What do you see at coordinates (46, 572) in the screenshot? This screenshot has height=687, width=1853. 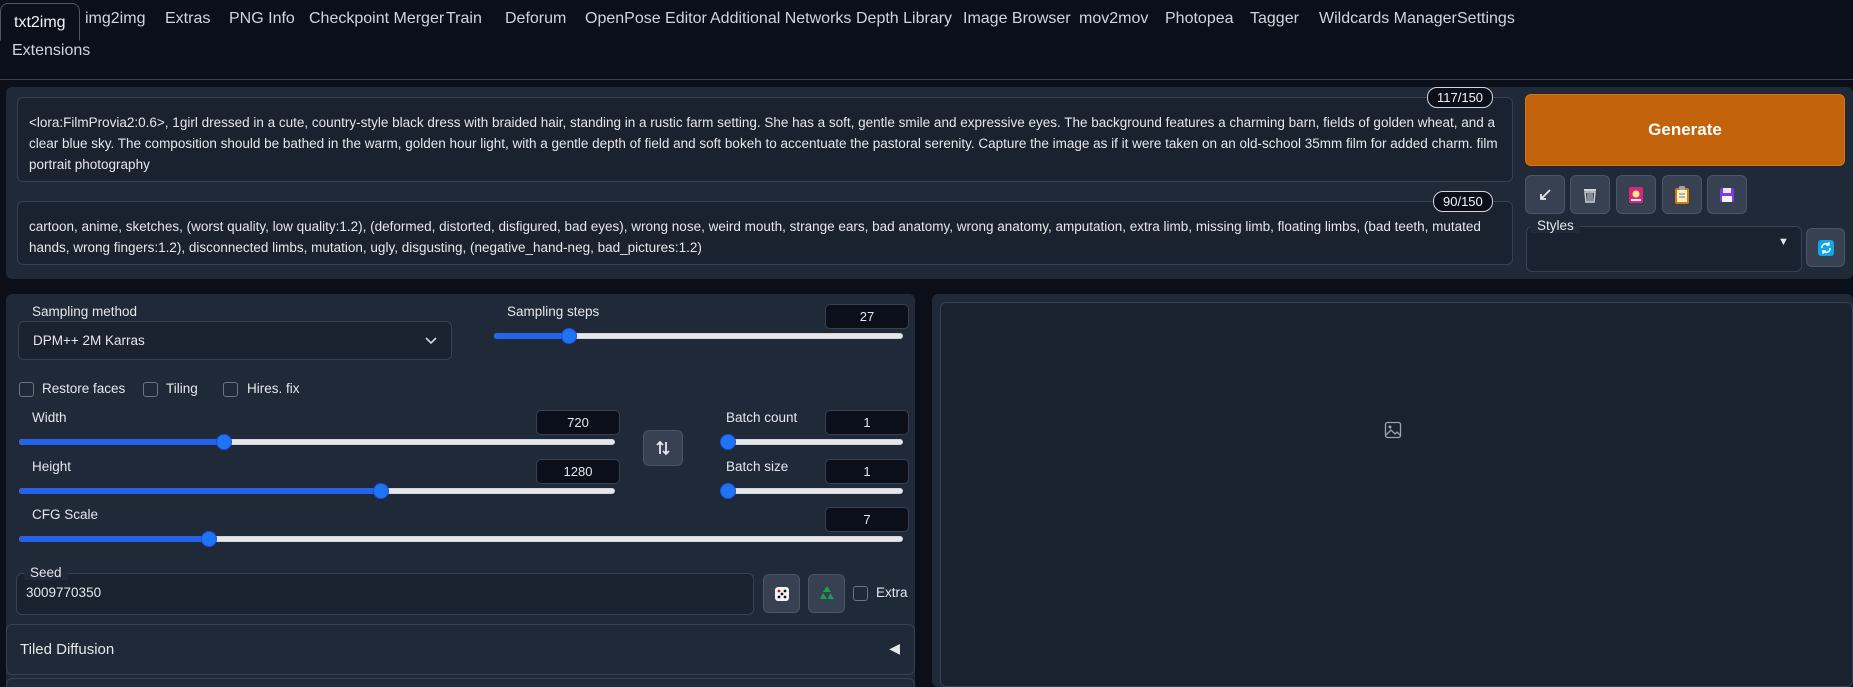 I see `seed-label: Seed` at bounding box center [46, 572].